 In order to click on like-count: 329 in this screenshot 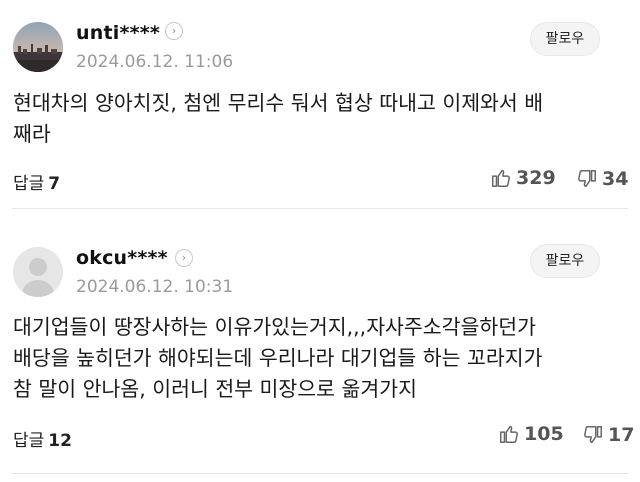, I will do `click(536, 178)`.